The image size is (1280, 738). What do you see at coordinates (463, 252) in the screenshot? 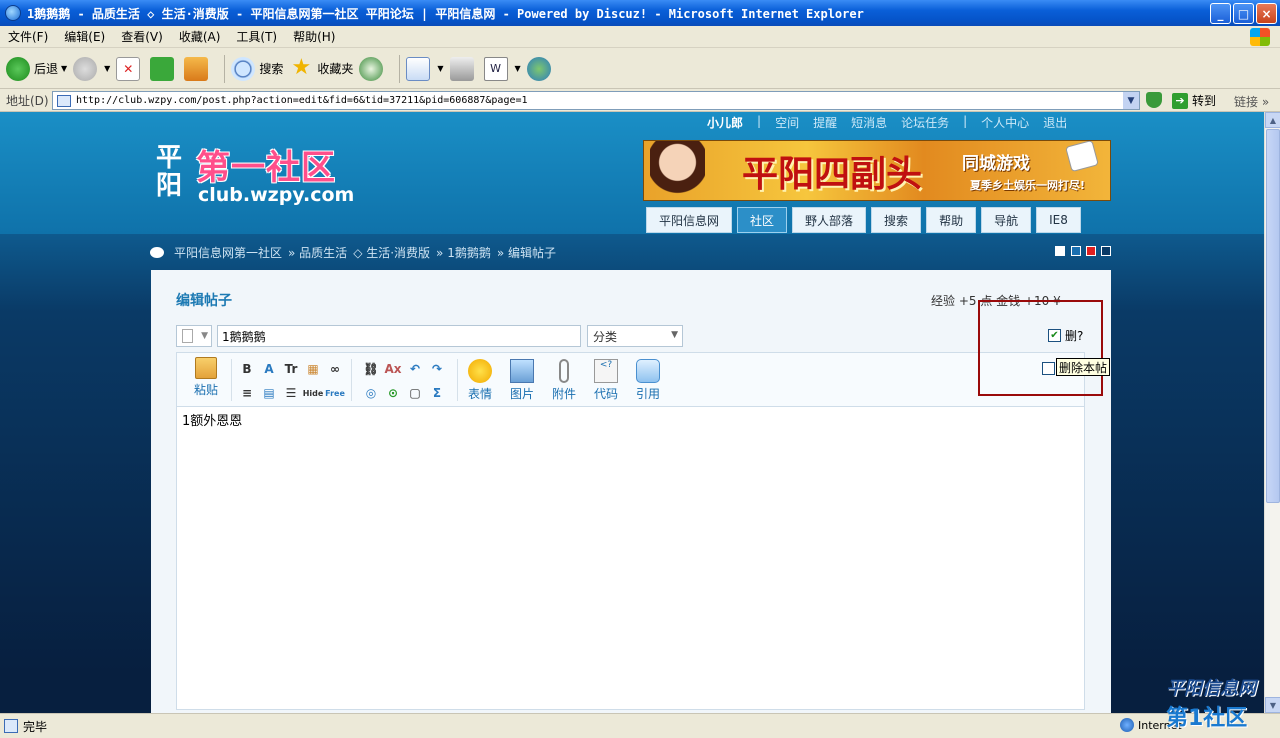
I see `breadcrumb-thread: » 1鹅鹅鹅` at bounding box center [463, 252].